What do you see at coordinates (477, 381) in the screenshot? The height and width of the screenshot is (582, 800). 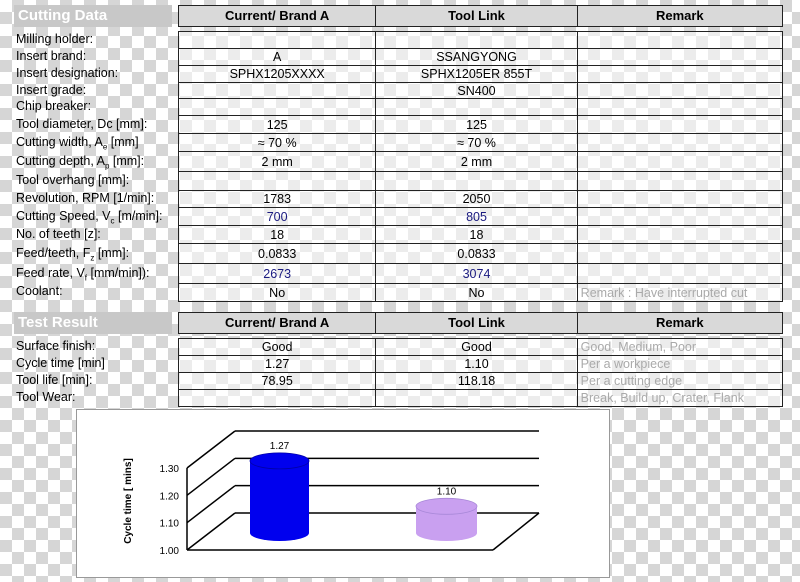 I see `tool-link-value-cell: 118.18` at bounding box center [477, 381].